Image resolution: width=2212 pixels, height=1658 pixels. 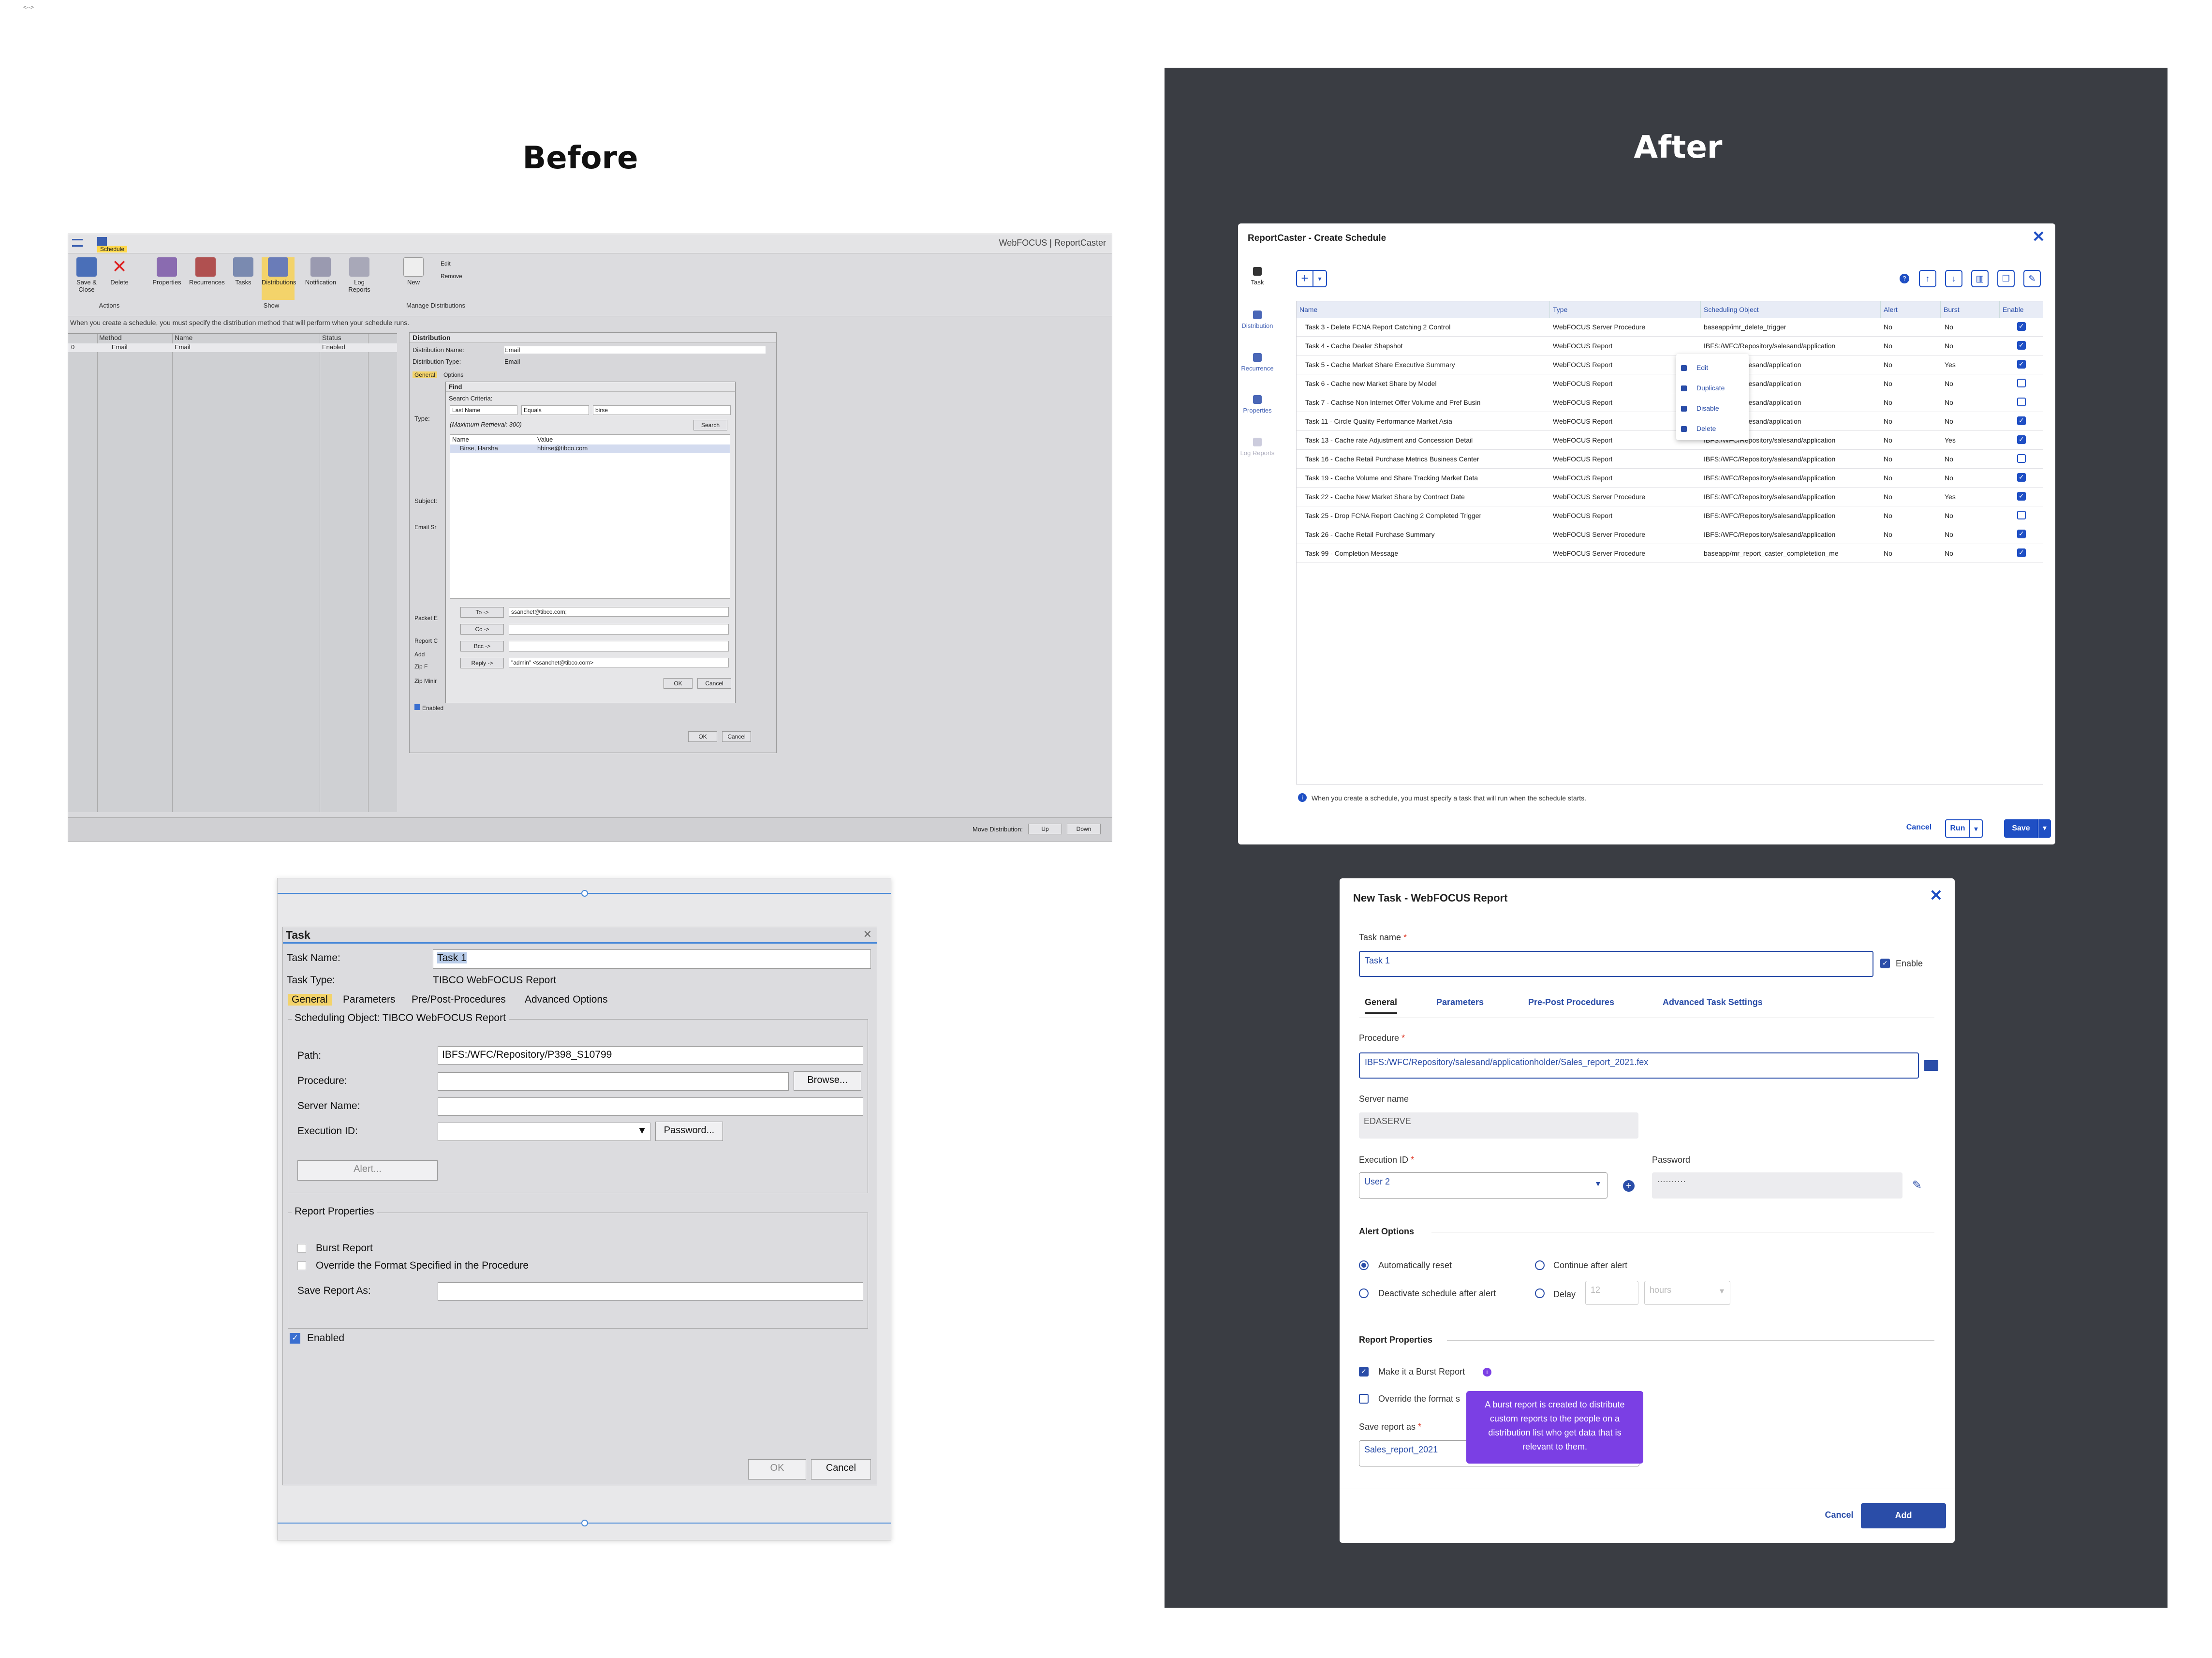 I want to click on save-close-button: Save & Close, so click(x=87, y=275).